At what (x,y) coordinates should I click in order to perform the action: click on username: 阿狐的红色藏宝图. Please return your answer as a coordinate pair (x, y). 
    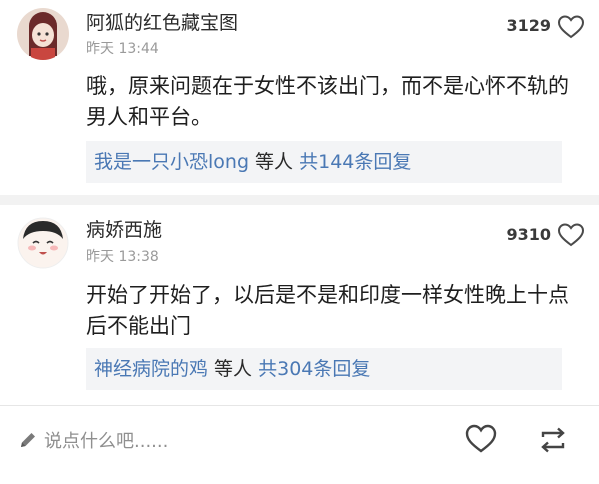
    Looking at the image, I should click on (162, 21).